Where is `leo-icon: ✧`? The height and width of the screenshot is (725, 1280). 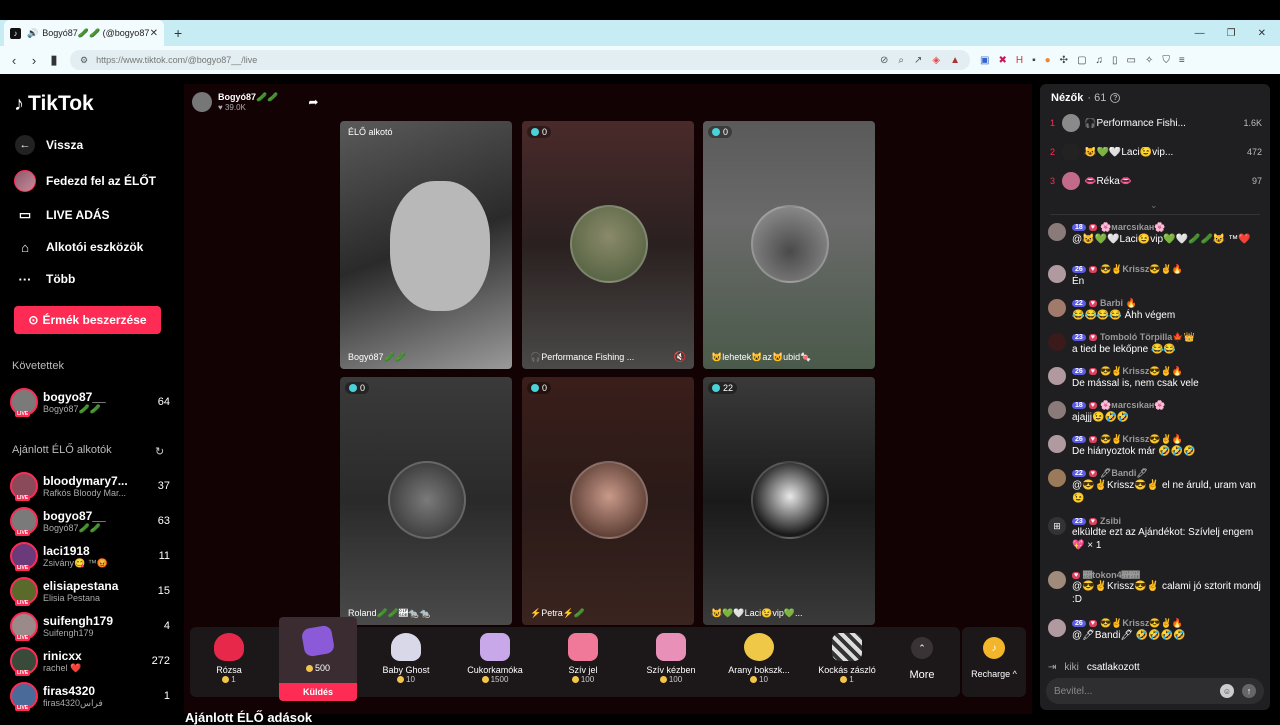 leo-icon: ✧ is located at coordinates (1149, 60).